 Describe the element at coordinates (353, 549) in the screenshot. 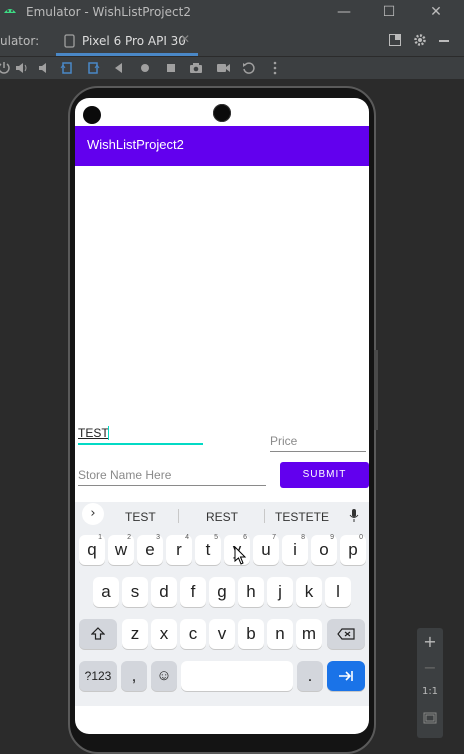

I see `key-p: p0` at that location.